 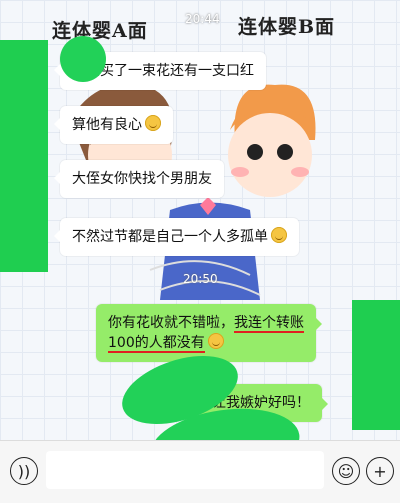 I want to click on input-bar: )) ☺ +, so click(x=200, y=471).